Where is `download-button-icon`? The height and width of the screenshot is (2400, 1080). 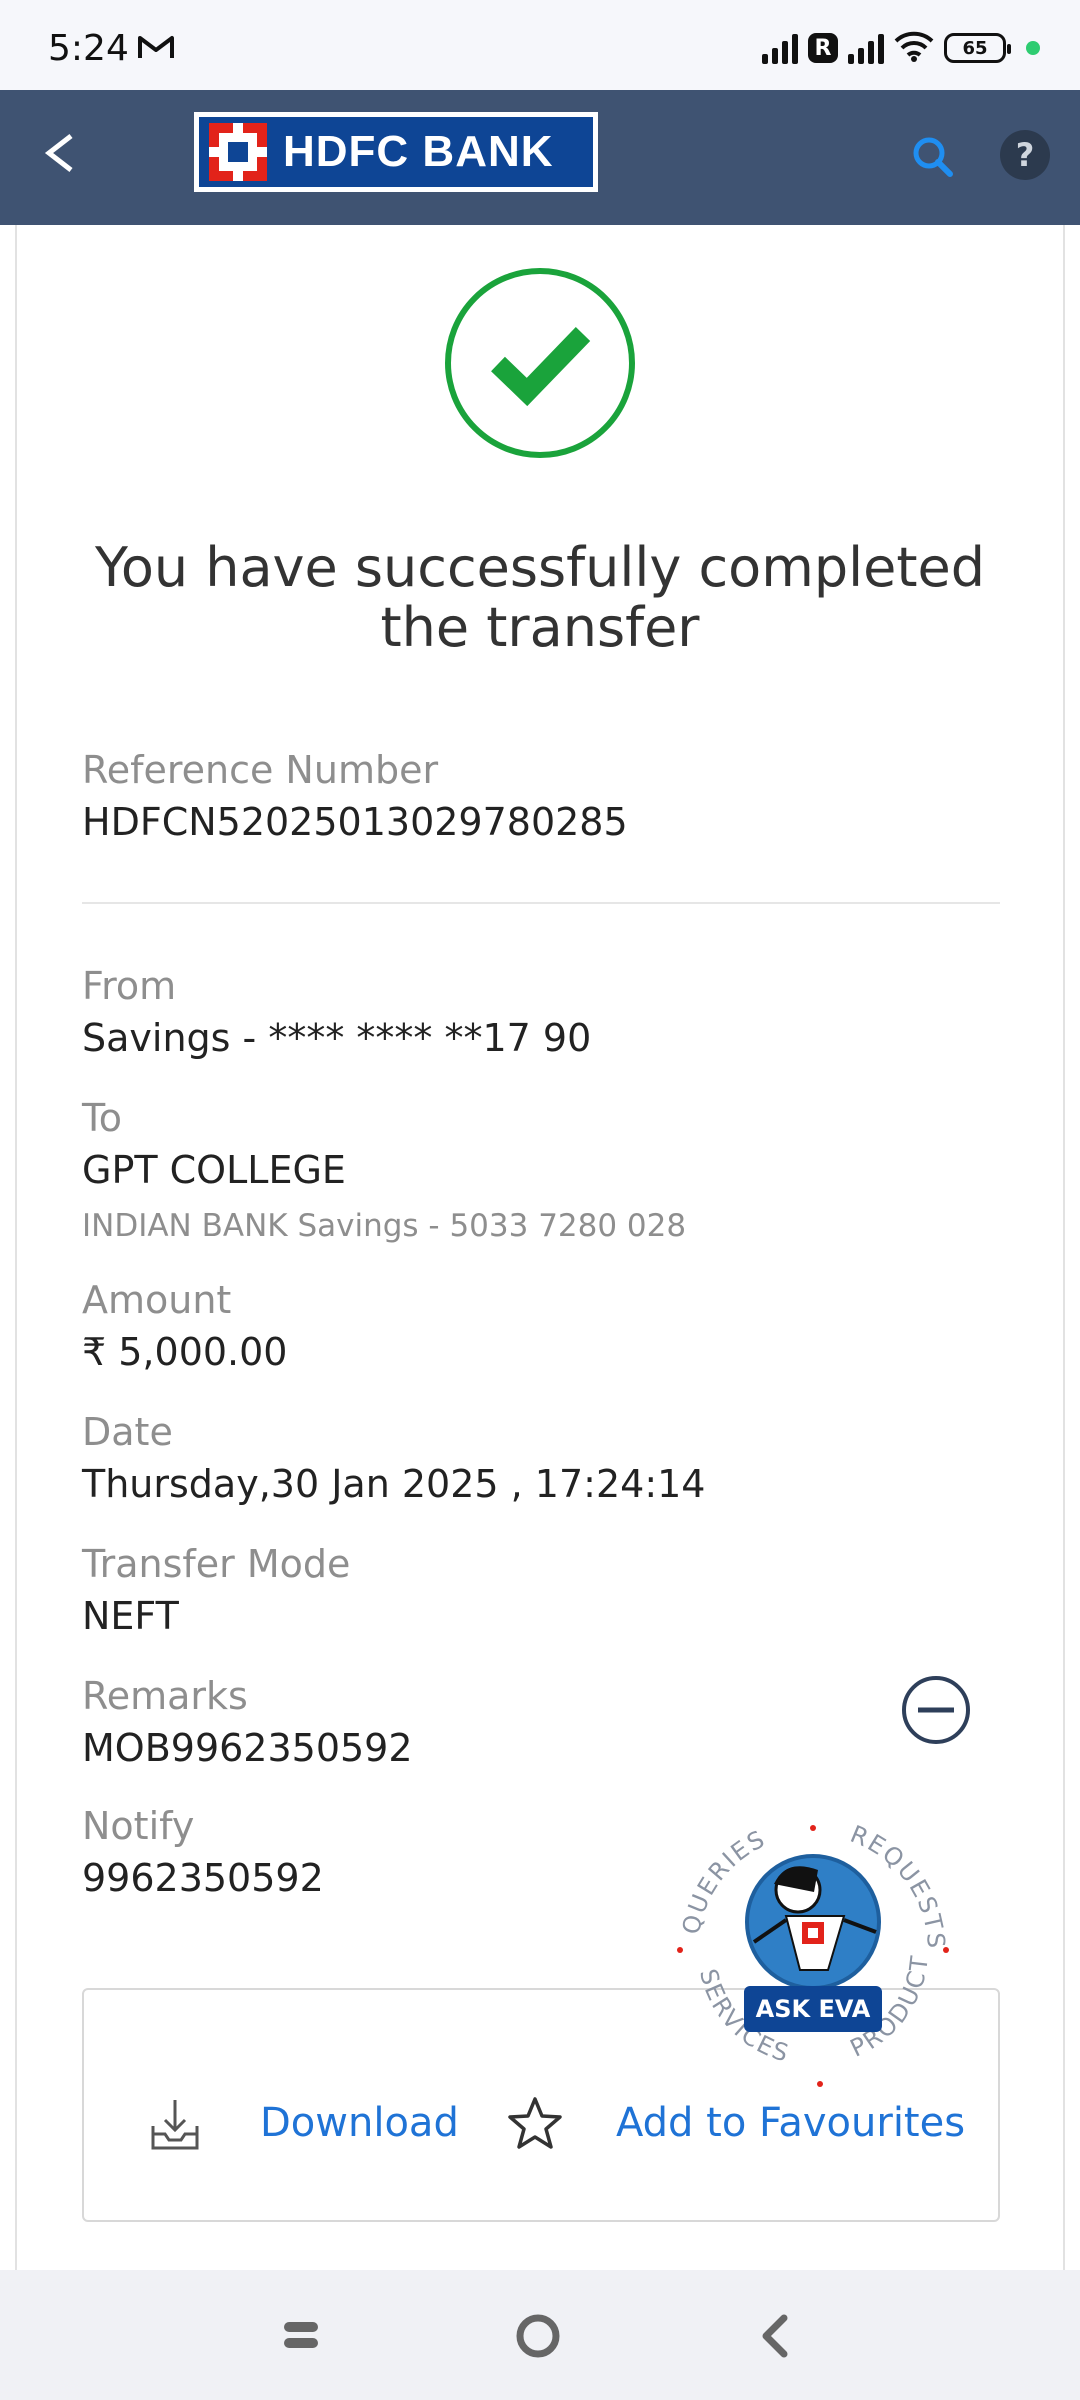 download-button-icon is located at coordinates (175, 2126).